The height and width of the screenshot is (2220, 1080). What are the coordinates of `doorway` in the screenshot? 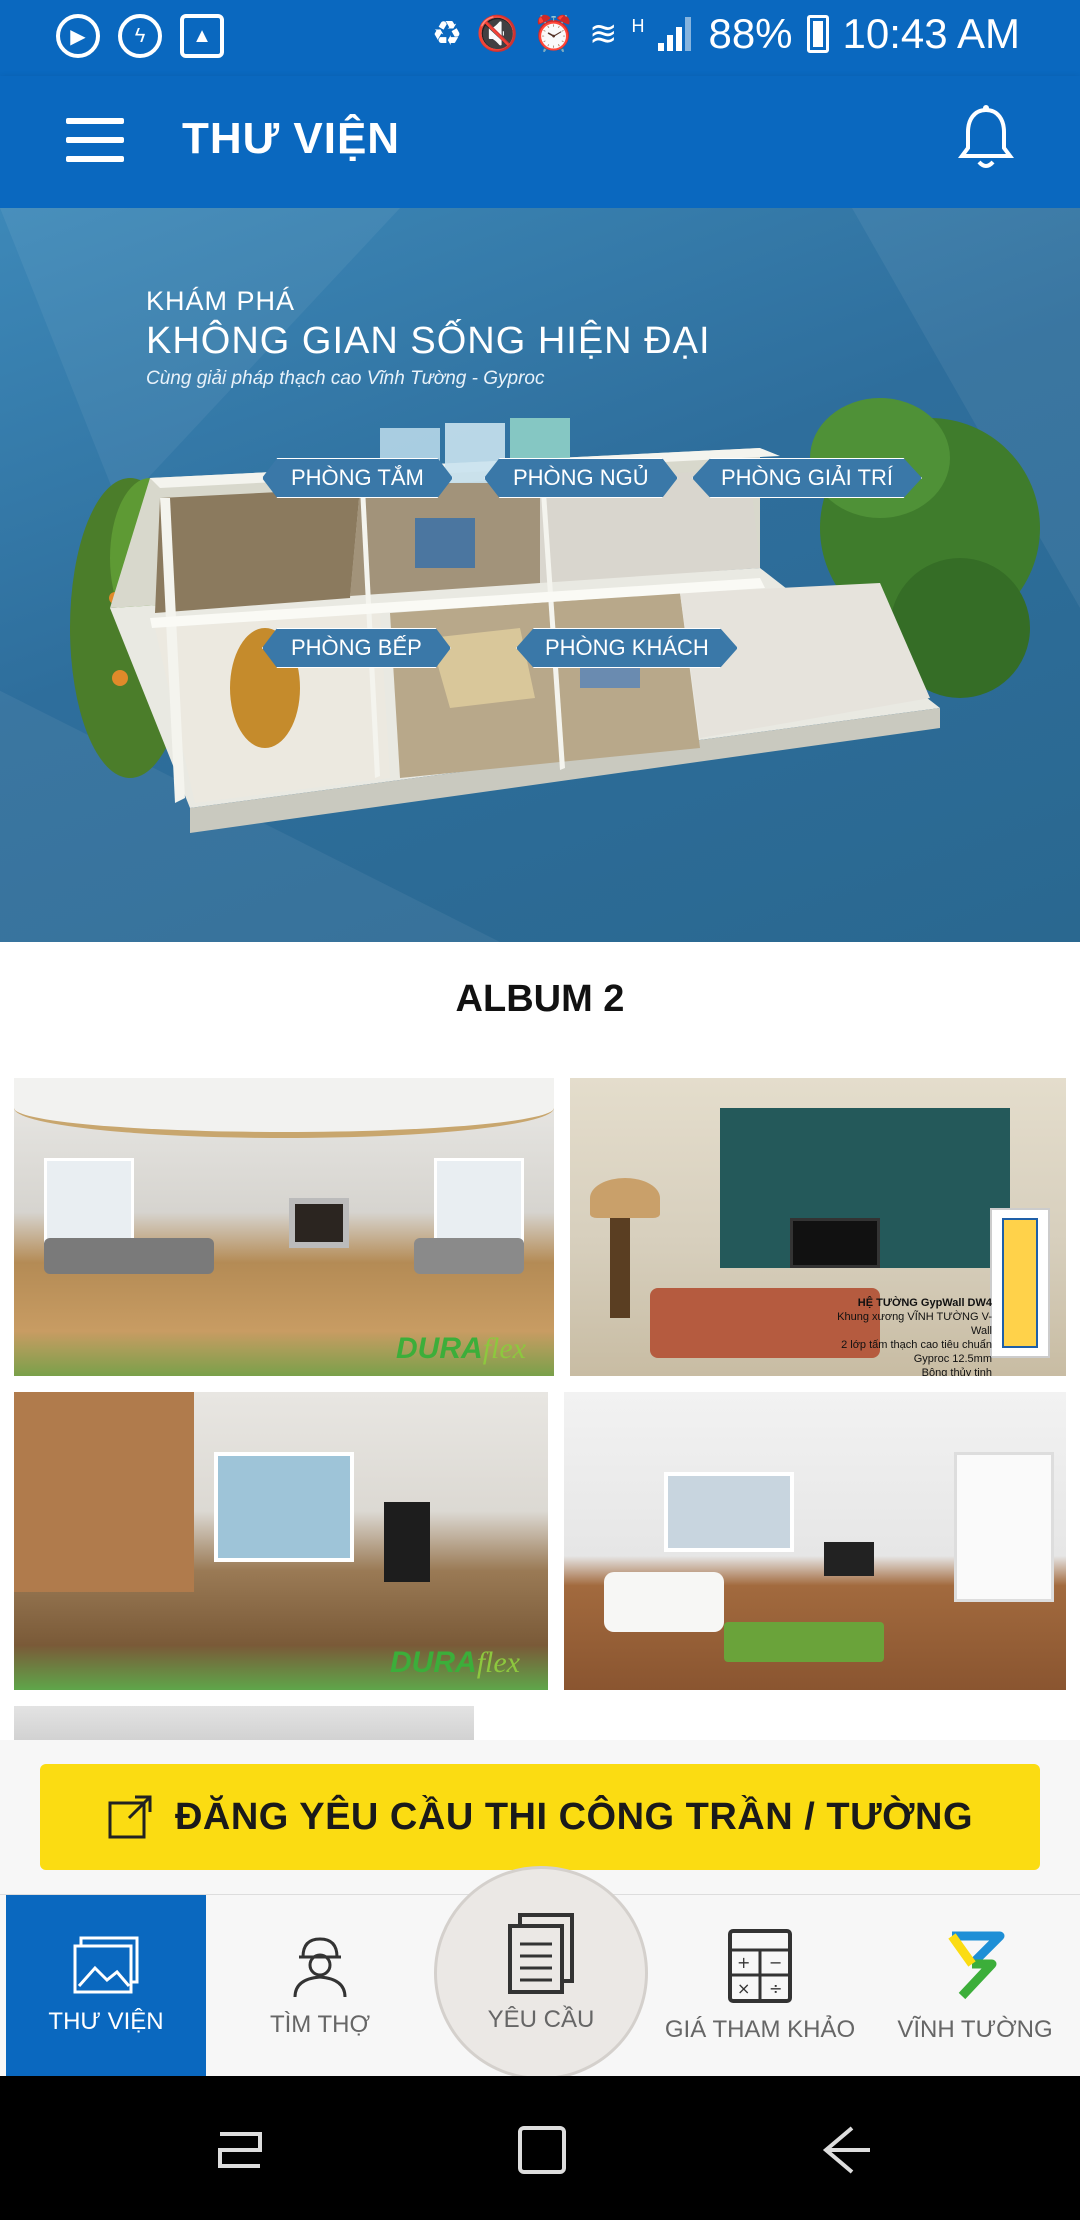 It's located at (1004, 1527).